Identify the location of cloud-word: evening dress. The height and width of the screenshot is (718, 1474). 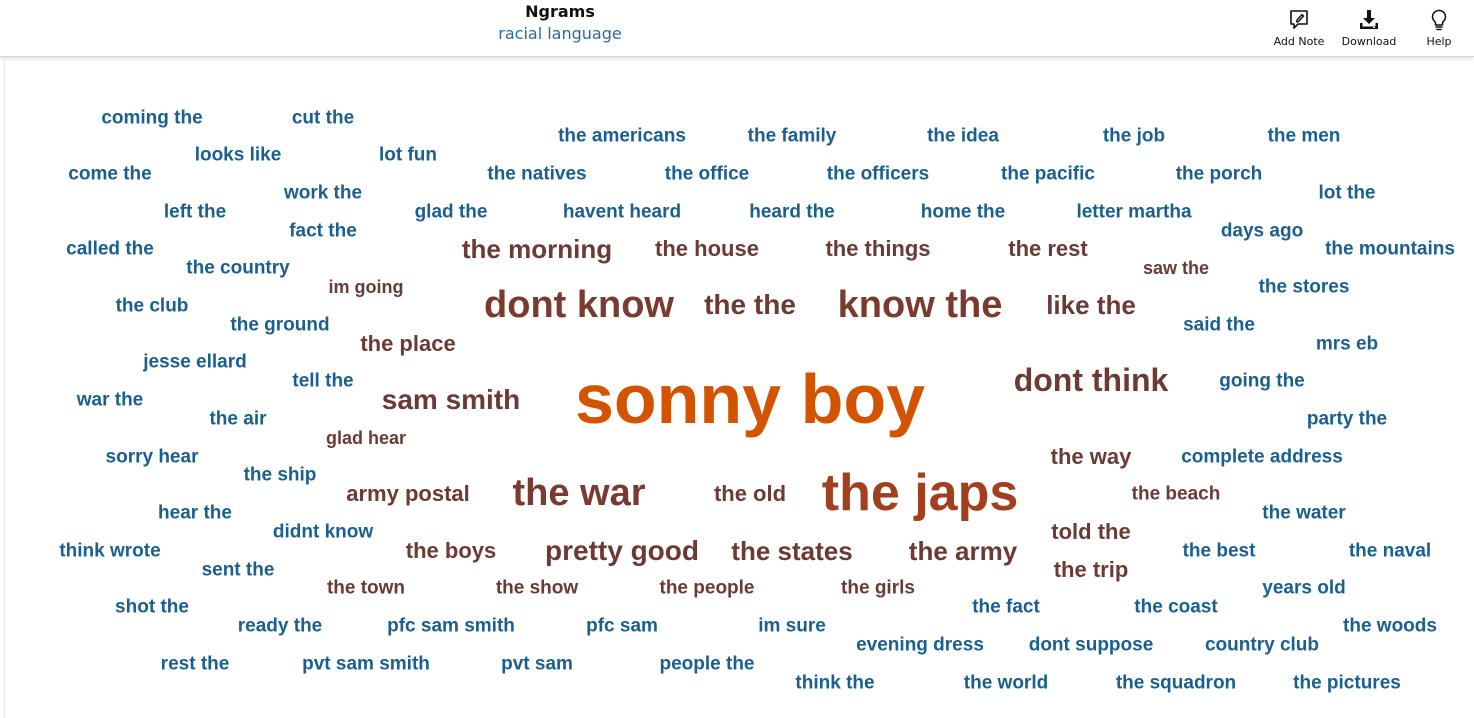
(920, 645).